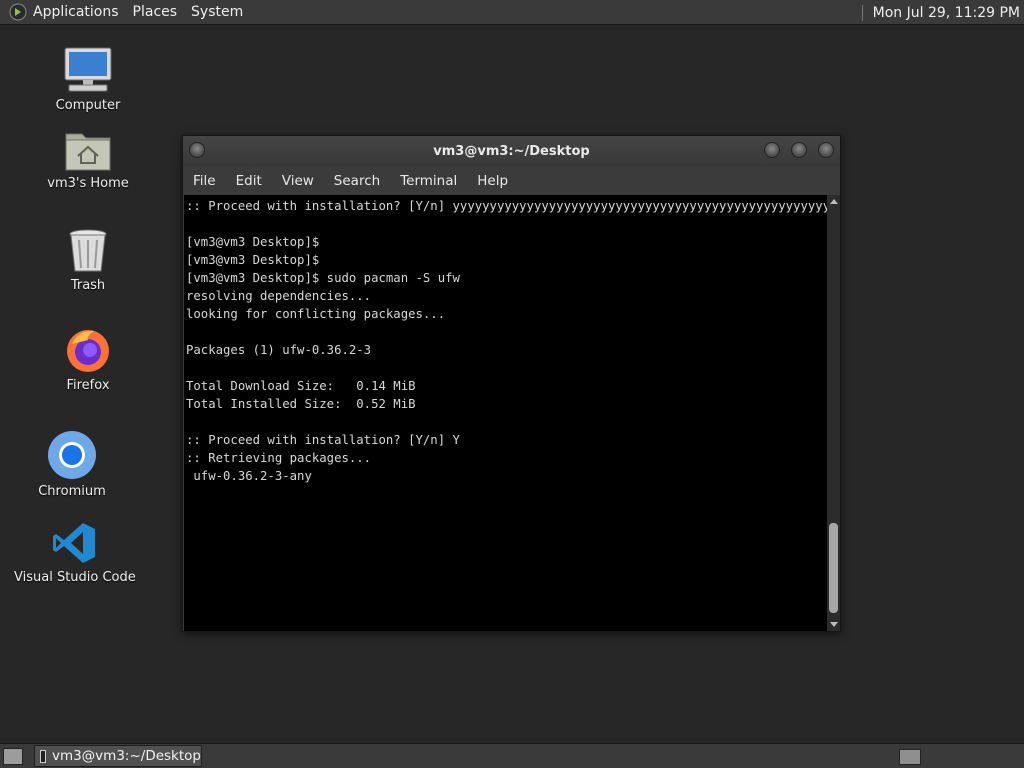  Describe the element at coordinates (826, 150) in the screenshot. I see `close-button` at that location.